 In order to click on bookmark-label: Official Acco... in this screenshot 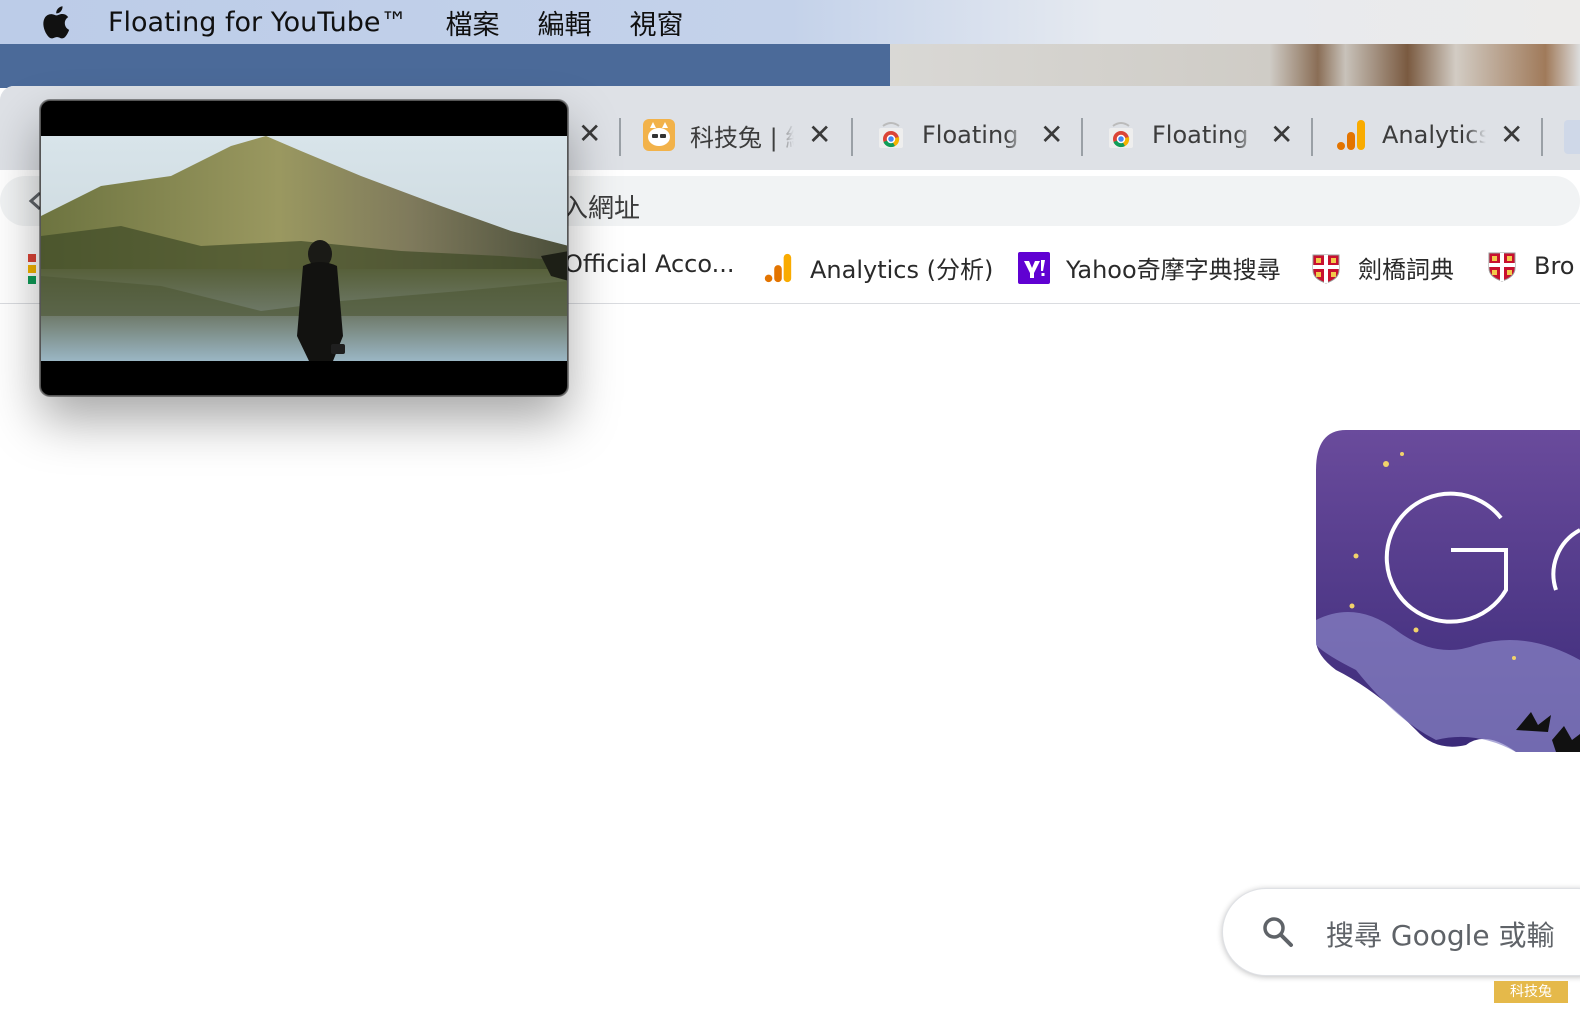, I will do `click(649, 264)`.